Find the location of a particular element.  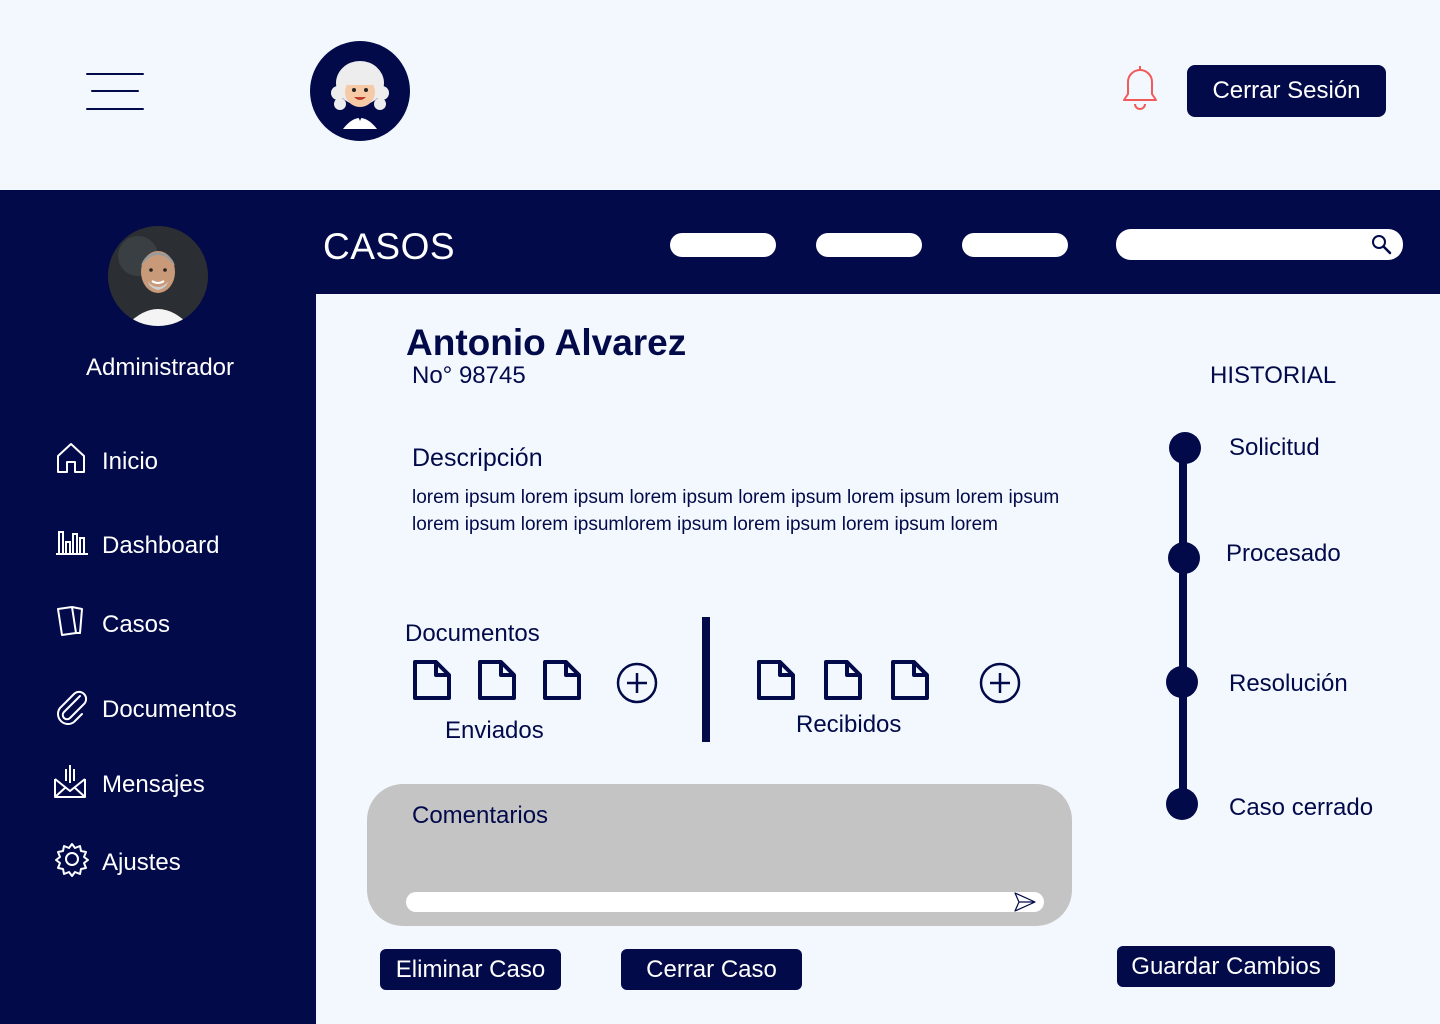

gear-icon is located at coordinates (71, 860).